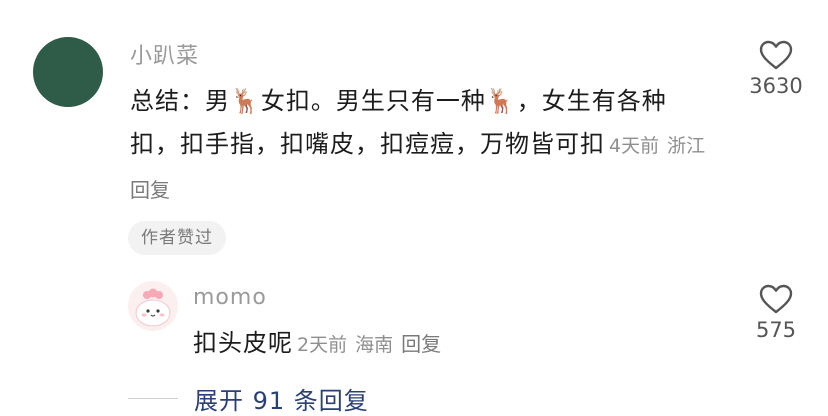 The width and height of the screenshot is (828, 416). What do you see at coordinates (177, 238) in the screenshot?
I see `author-liked-badge: 作者赞过` at bounding box center [177, 238].